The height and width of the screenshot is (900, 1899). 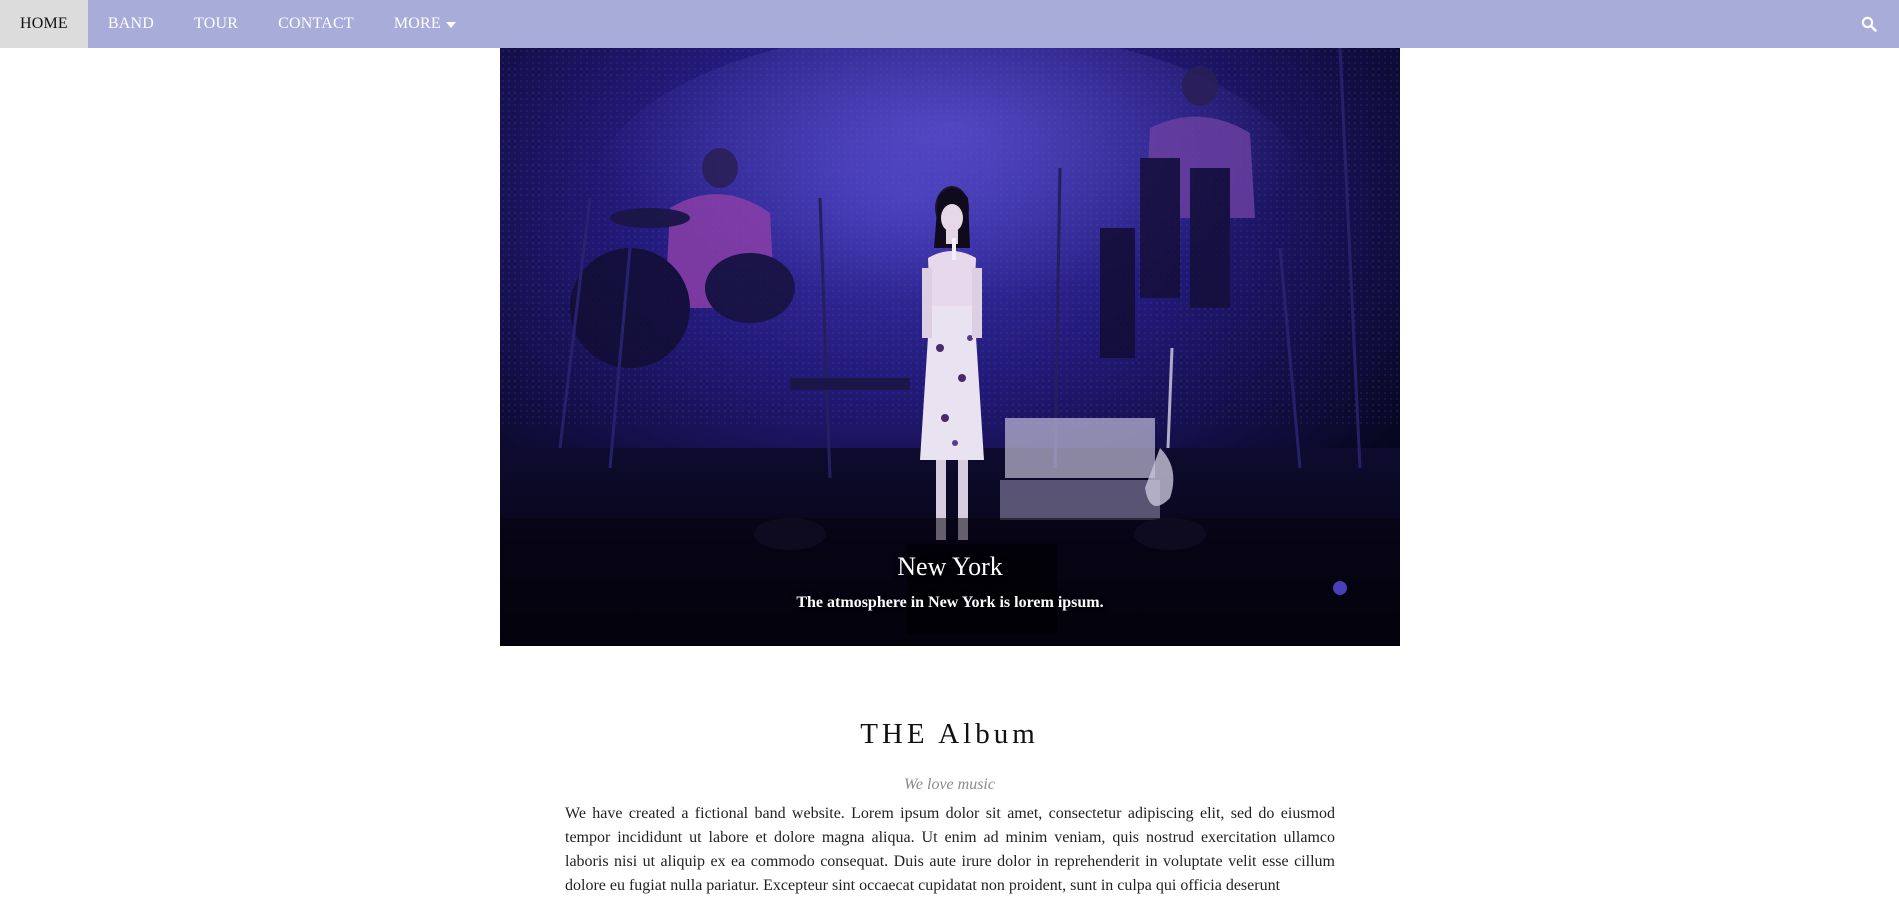 I want to click on top-navbar: HOME BAND TOUR CONTACT MORE, so click(x=949, y=24).